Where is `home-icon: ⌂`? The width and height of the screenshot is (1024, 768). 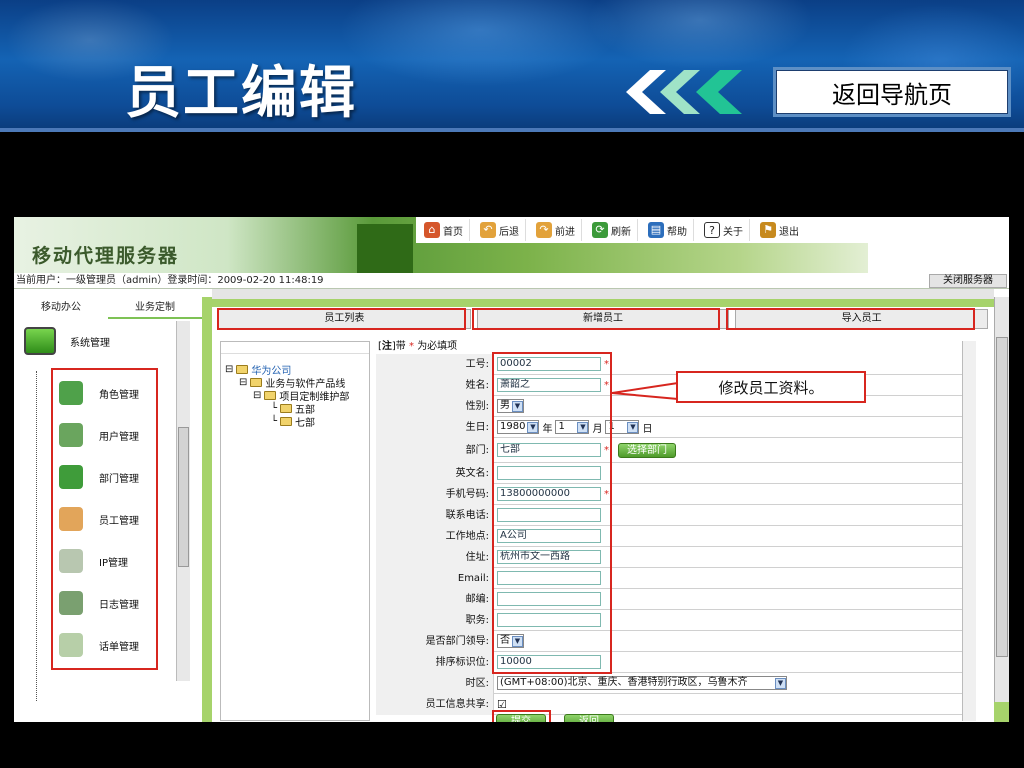 home-icon: ⌂ is located at coordinates (432, 230).